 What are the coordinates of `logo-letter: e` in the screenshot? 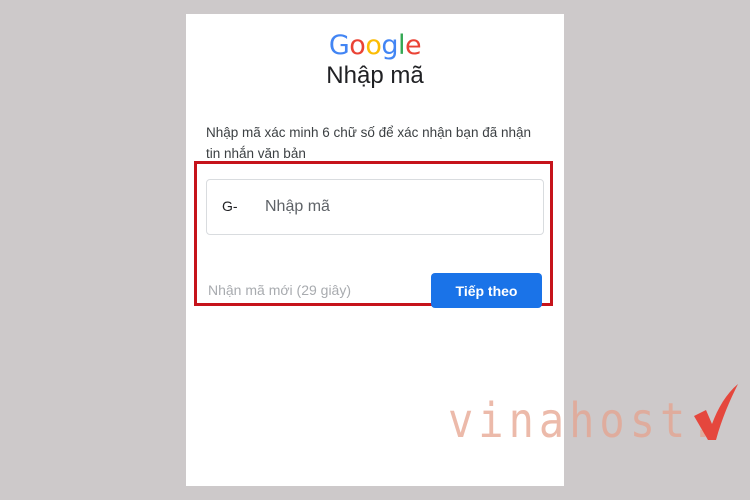 It's located at (413, 45).